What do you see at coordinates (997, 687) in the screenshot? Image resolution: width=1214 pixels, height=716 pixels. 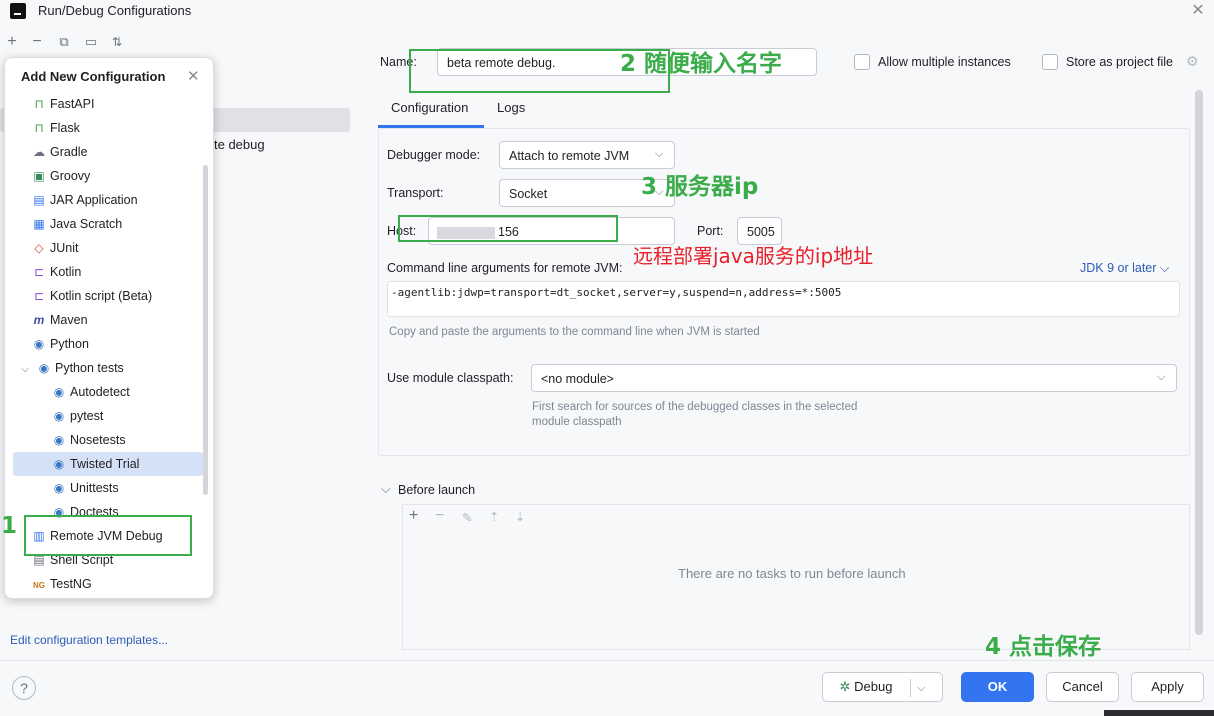 I see `ok-button: OK` at bounding box center [997, 687].